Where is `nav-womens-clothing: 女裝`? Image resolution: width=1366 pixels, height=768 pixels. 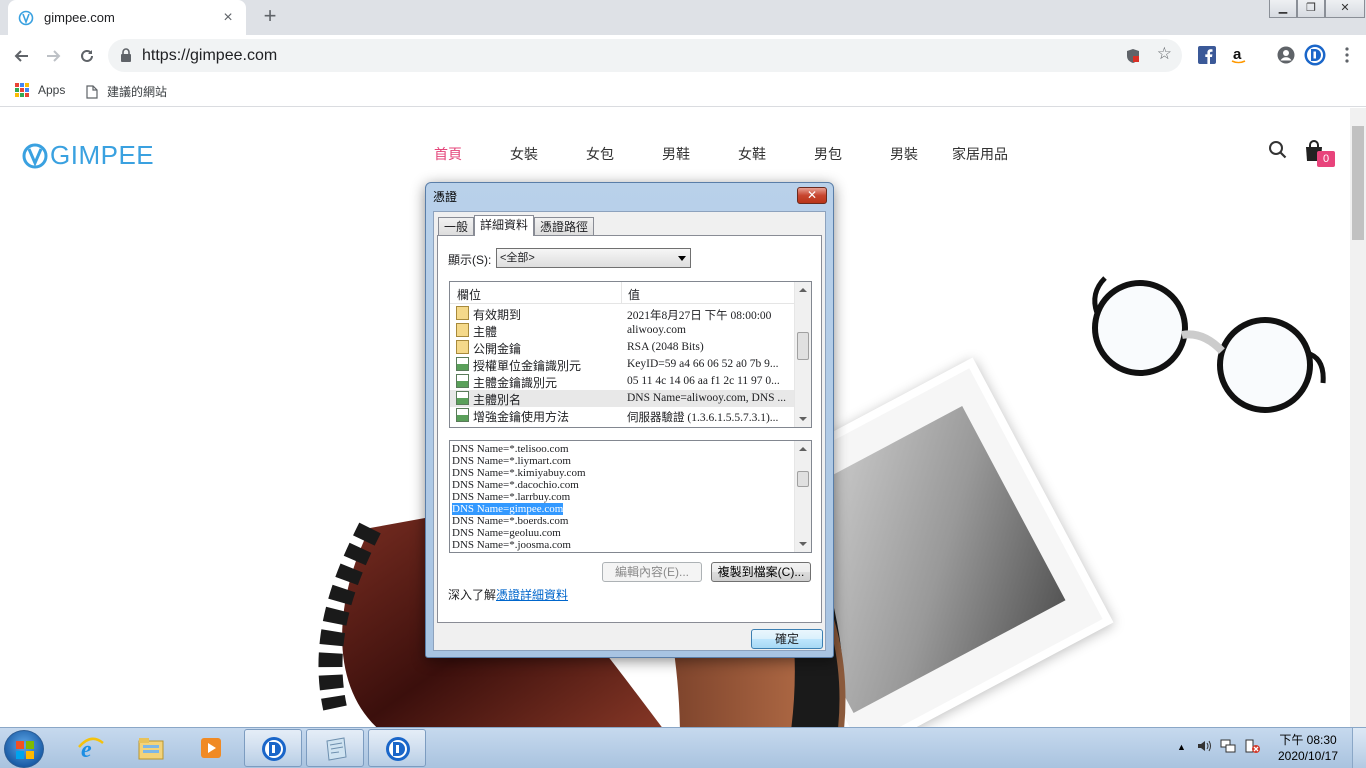 nav-womens-clothing: 女裝 is located at coordinates (524, 154).